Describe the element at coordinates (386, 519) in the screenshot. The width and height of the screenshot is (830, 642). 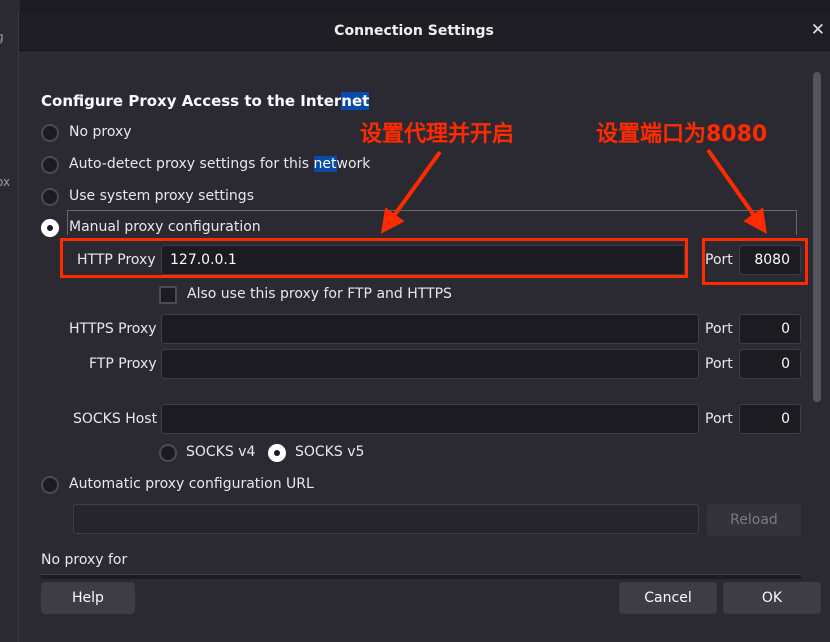
I see `auto-url-input` at that location.